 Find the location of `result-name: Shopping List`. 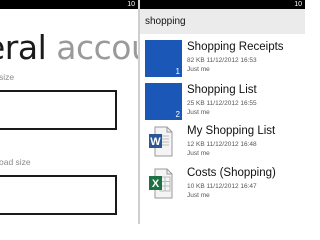

result-name: Shopping List is located at coordinates (222, 90).